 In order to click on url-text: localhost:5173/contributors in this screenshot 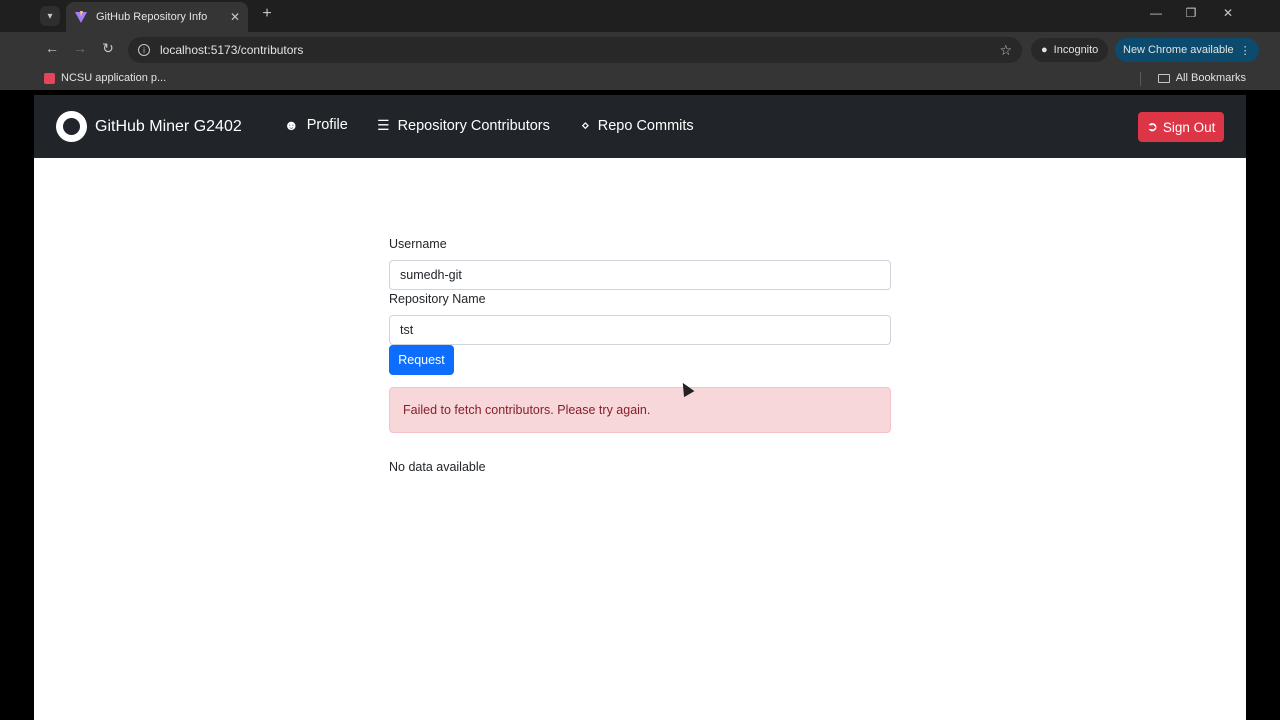, I will do `click(579, 50)`.